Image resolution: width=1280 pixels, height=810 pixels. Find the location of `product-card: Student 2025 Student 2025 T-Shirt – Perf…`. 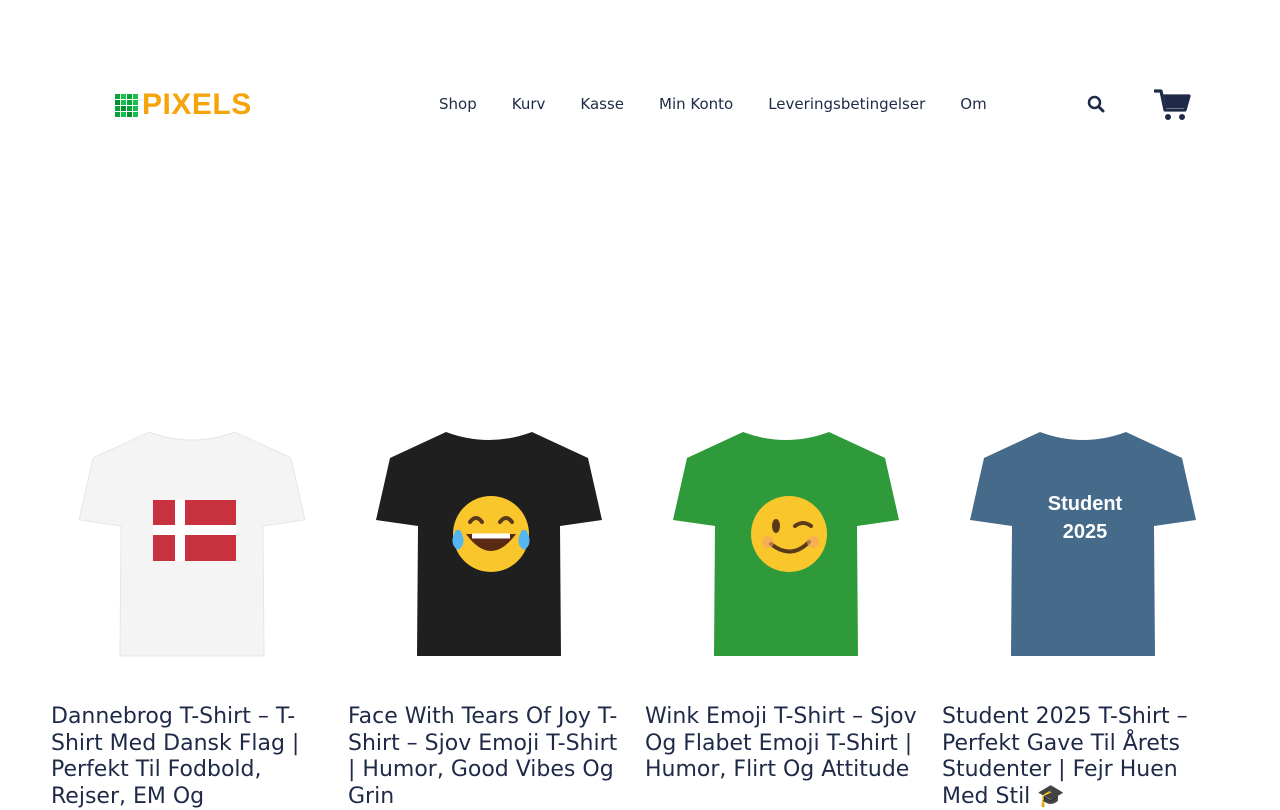

product-card: Student 2025 Student 2025 T-Shirt – Perf… is located at coordinates (1083, 614).